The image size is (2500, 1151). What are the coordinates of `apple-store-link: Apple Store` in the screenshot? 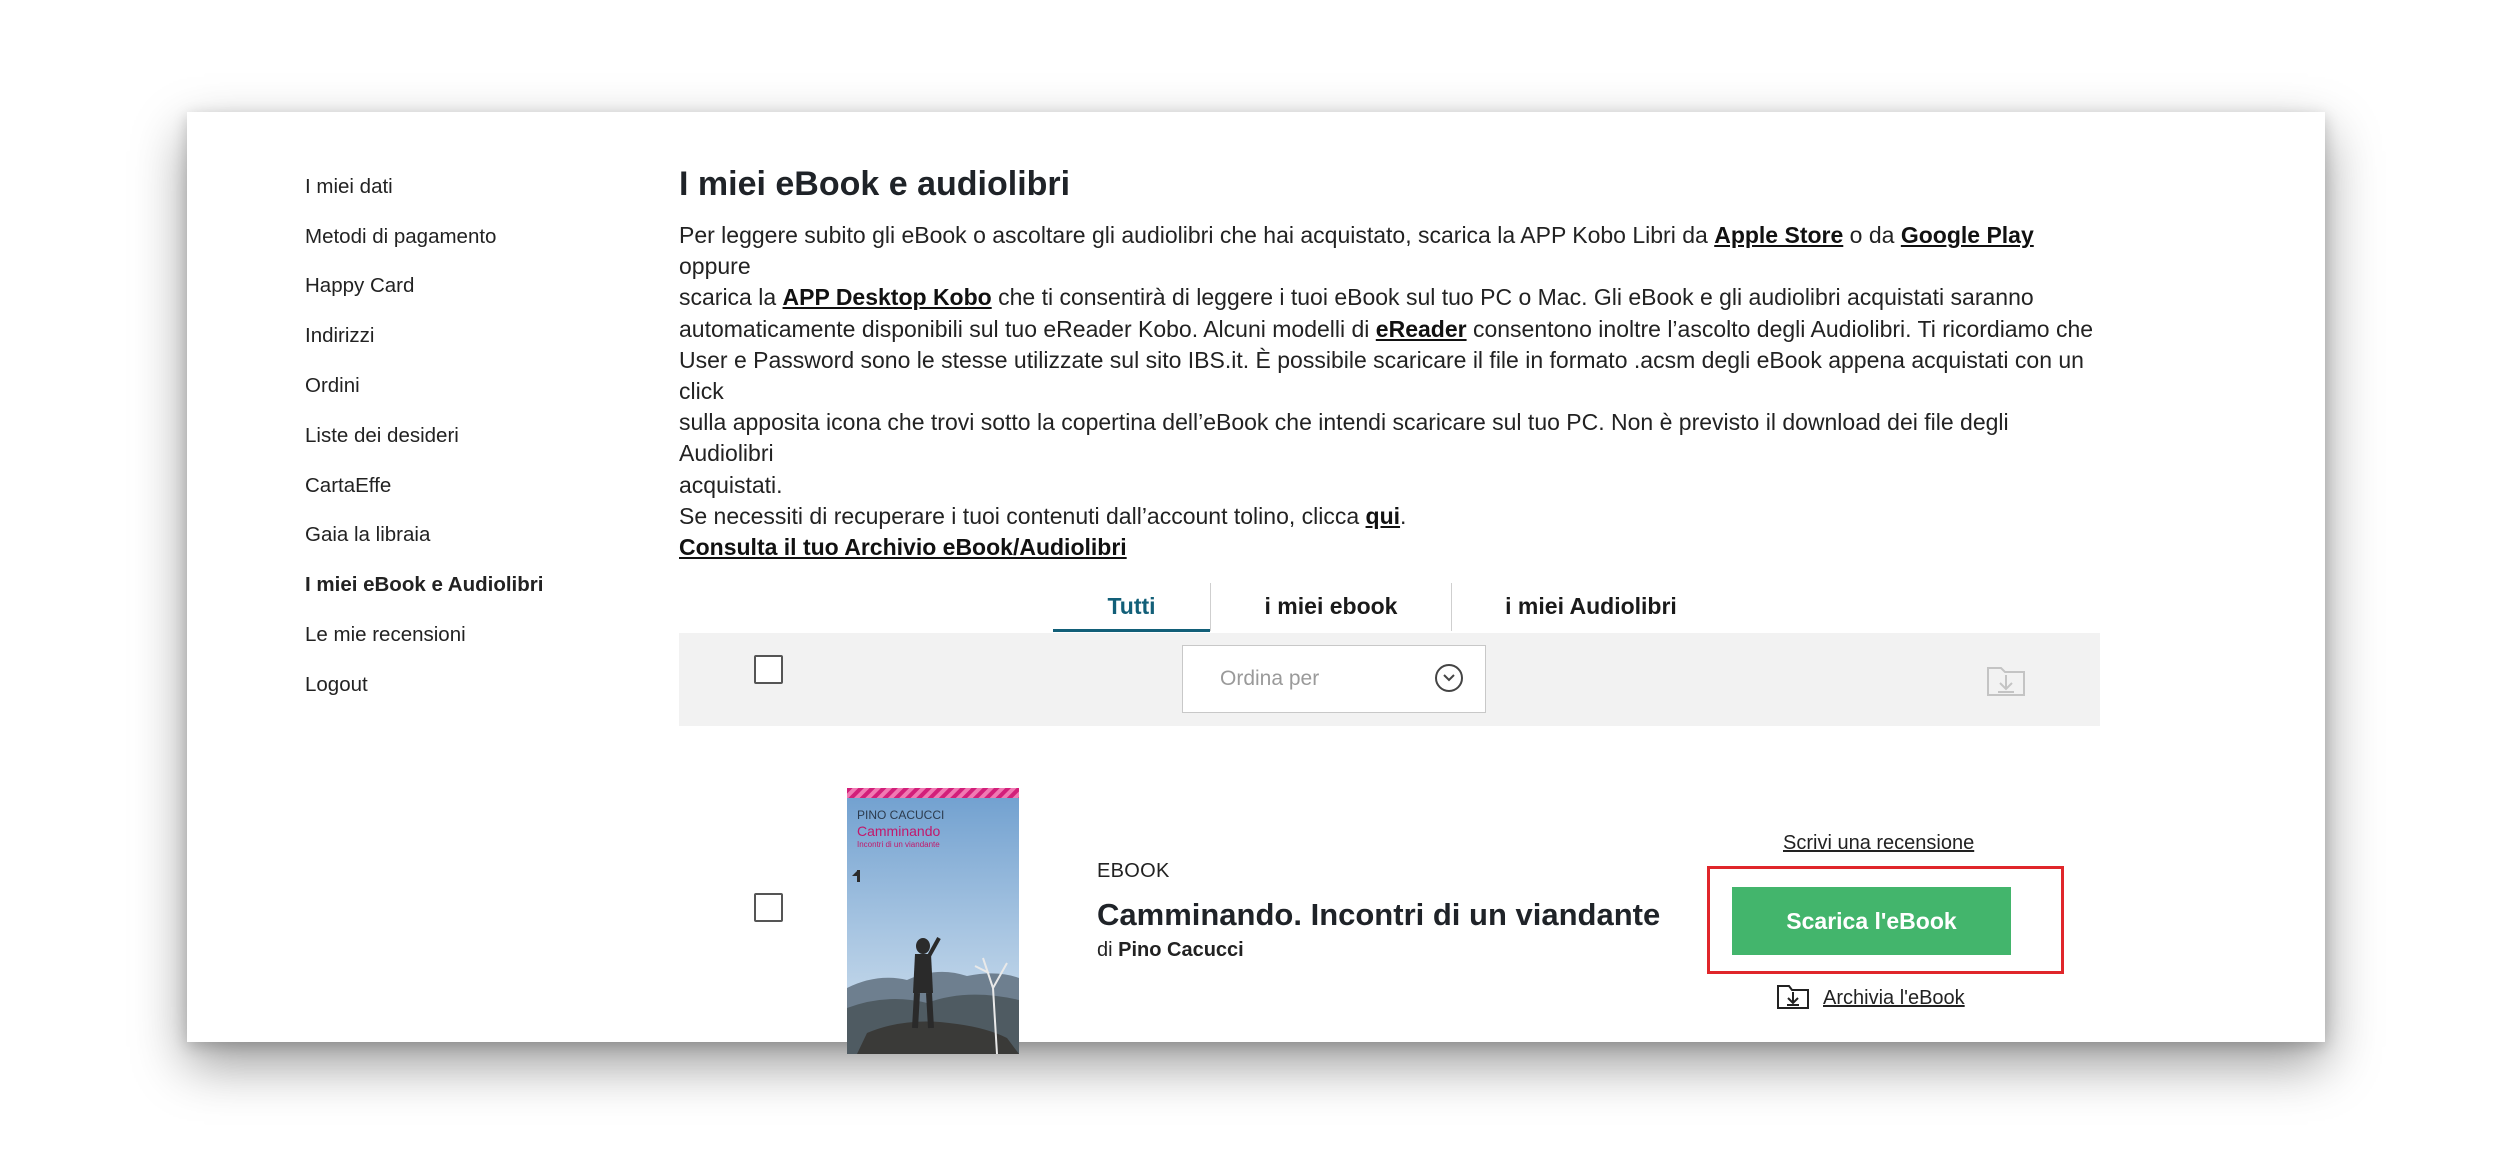 It's located at (1778, 235).